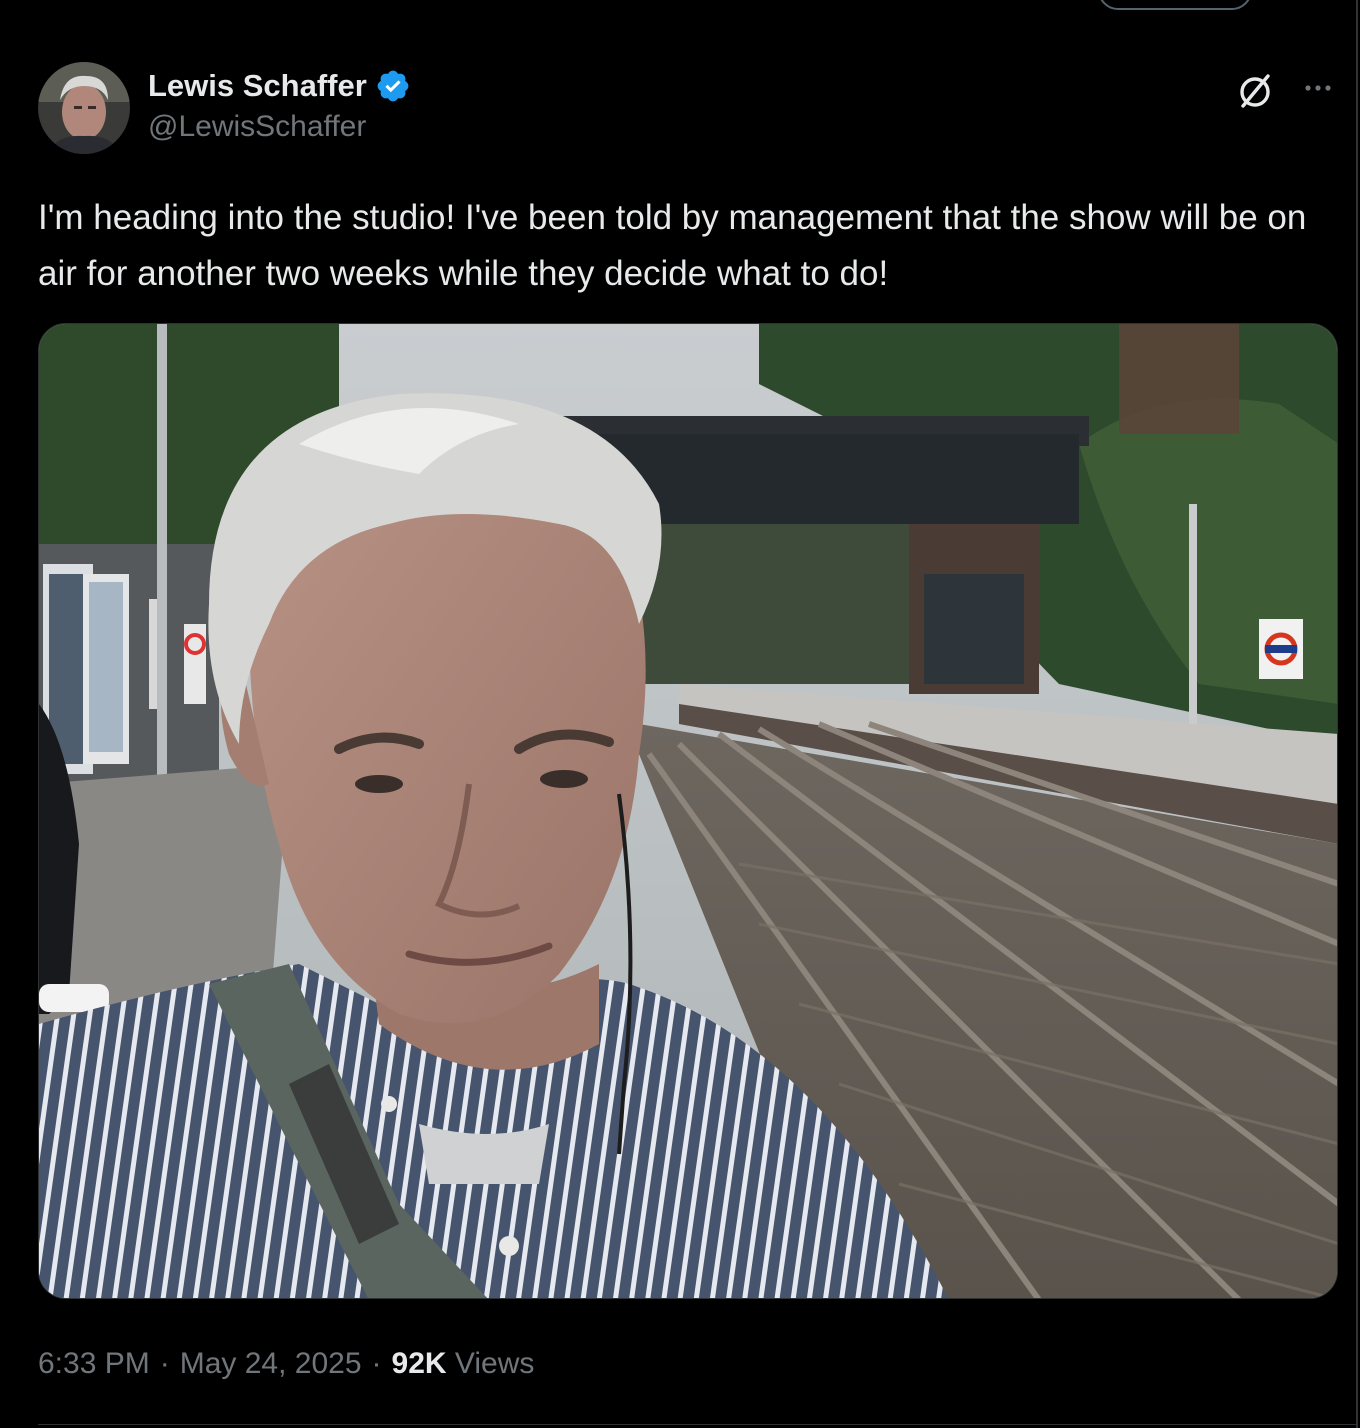  I want to click on tweet-date: May 24, 2025, so click(271, 1364).